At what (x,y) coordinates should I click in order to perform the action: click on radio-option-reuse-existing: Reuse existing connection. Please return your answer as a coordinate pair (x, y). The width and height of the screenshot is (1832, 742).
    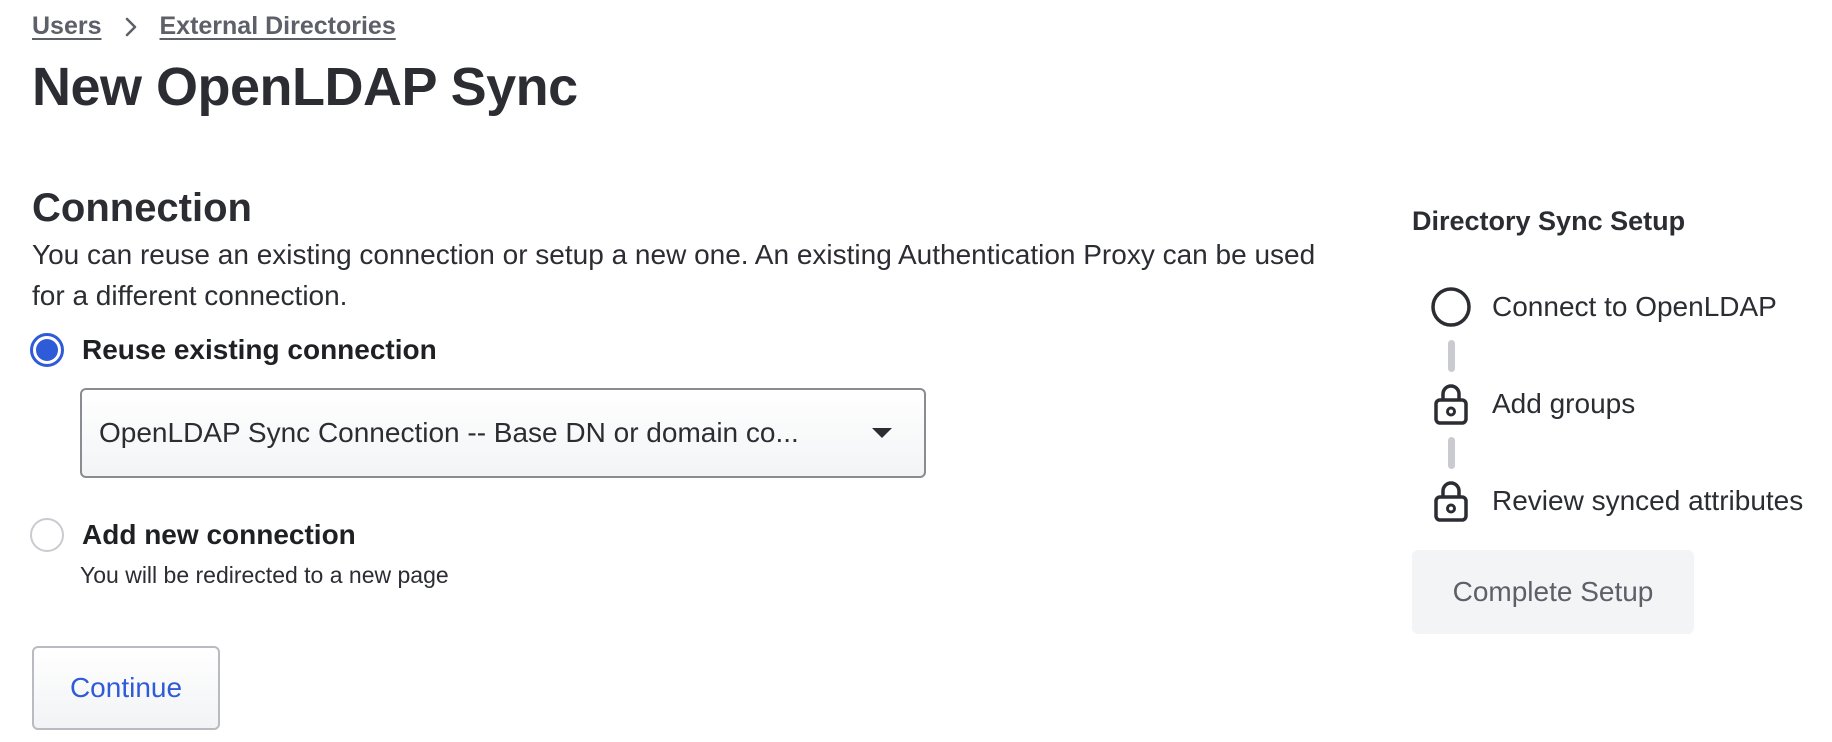
    Looking at the image, I should click on (233, 350).